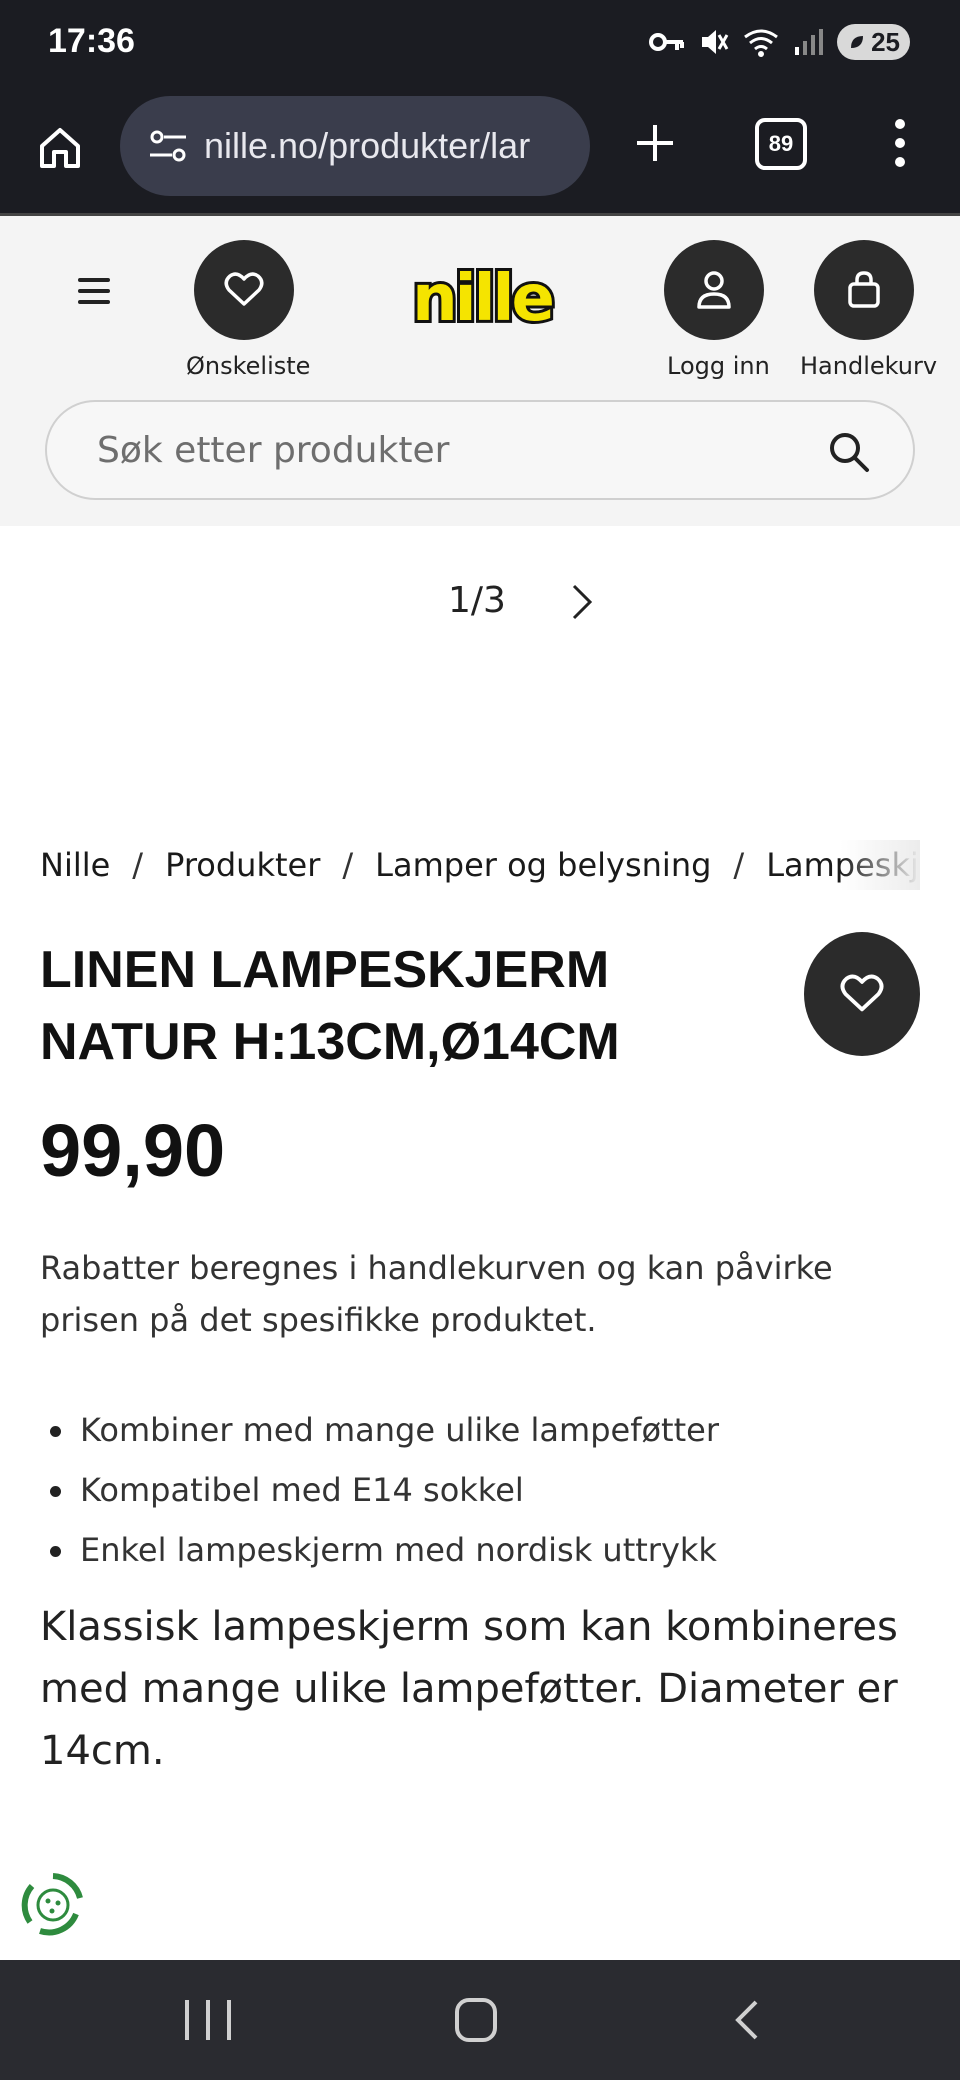  Describe the element at coordinates (457, 450) in the screenshot. I see `search-input` at that location.